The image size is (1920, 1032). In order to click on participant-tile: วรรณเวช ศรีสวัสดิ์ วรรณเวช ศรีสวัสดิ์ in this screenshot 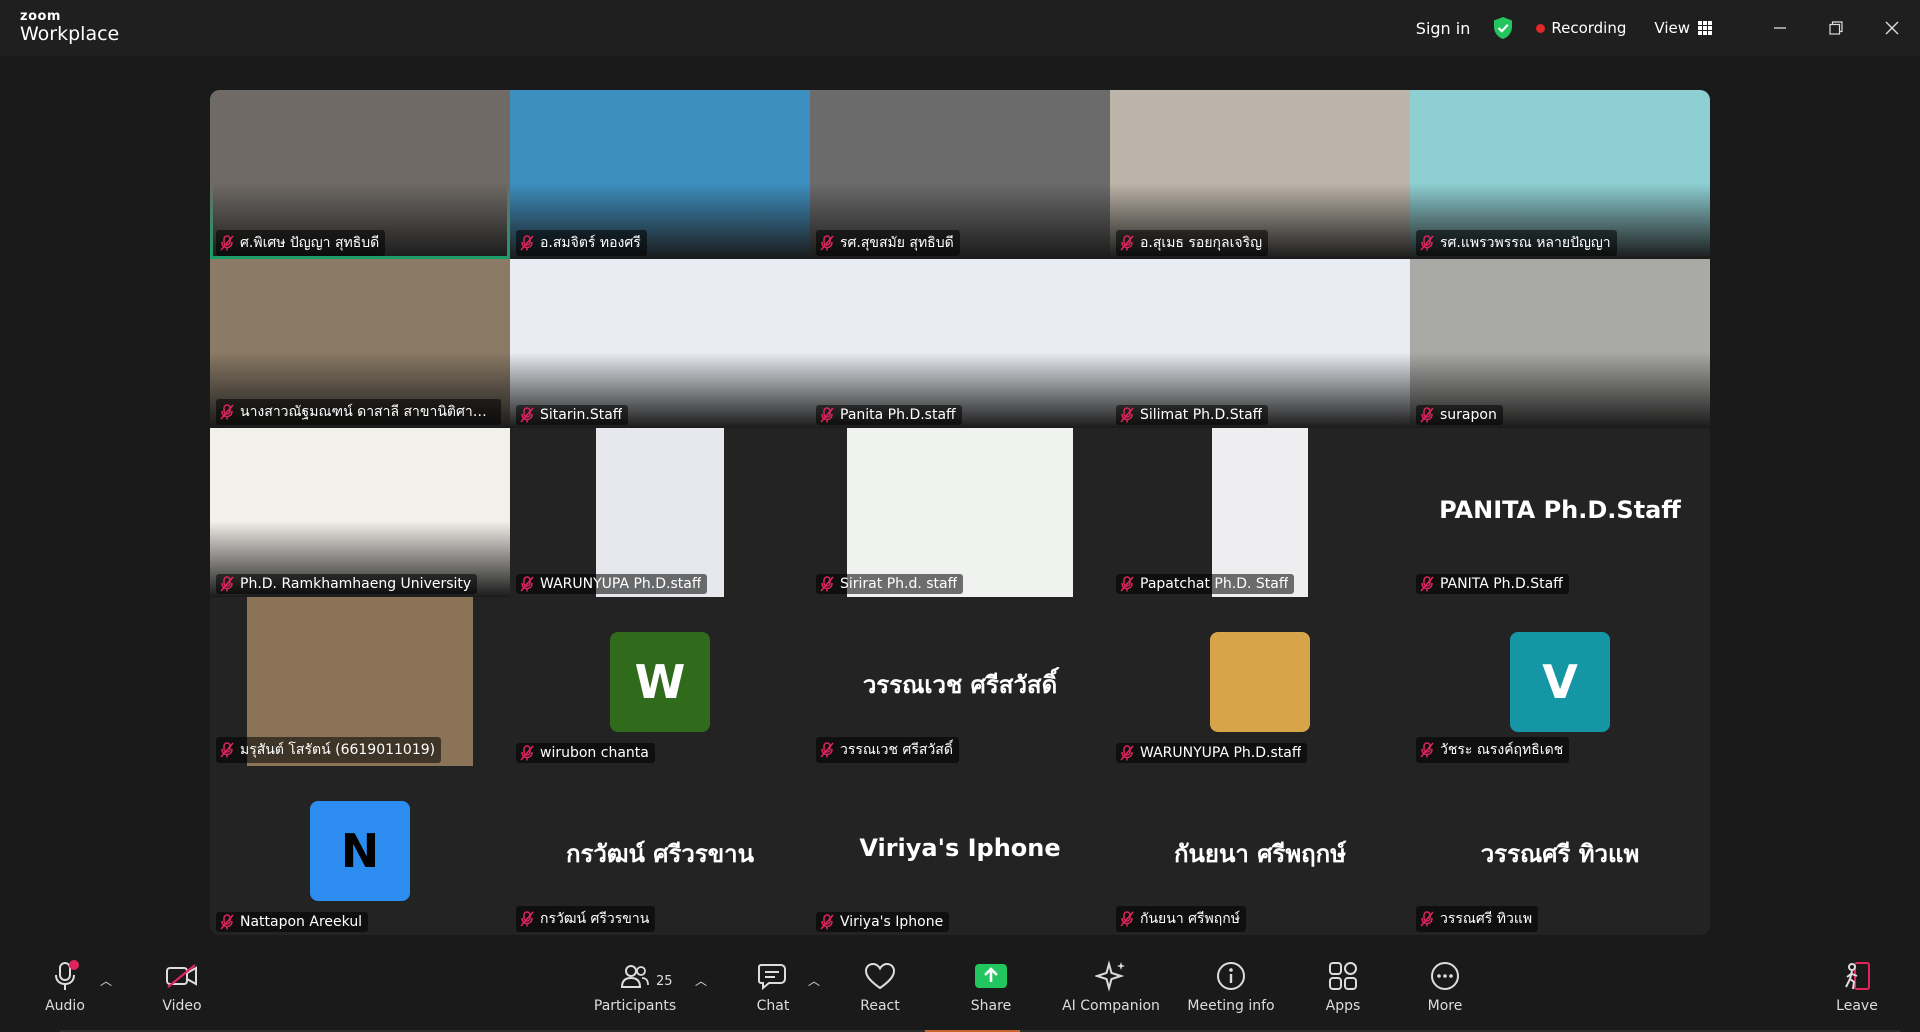, I will do `click(960, 681)`.